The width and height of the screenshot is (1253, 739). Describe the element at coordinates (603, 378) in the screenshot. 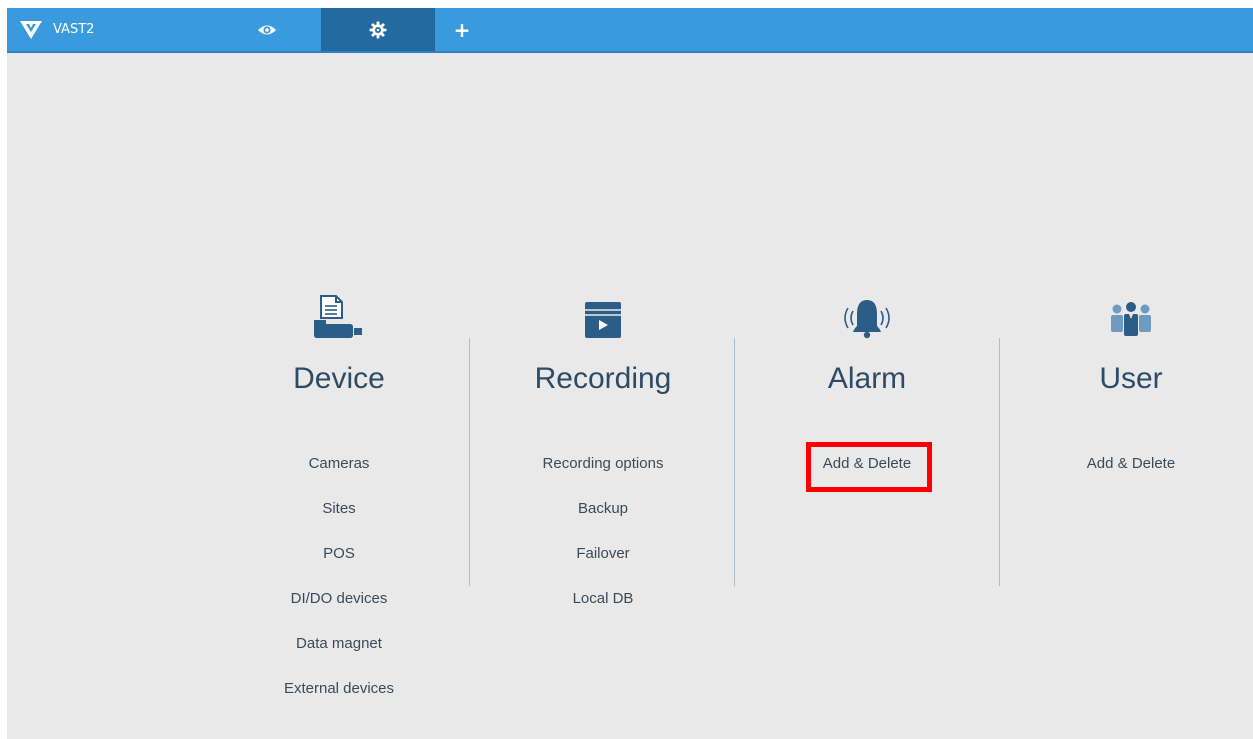

I see `section-title: Recording` at that location.